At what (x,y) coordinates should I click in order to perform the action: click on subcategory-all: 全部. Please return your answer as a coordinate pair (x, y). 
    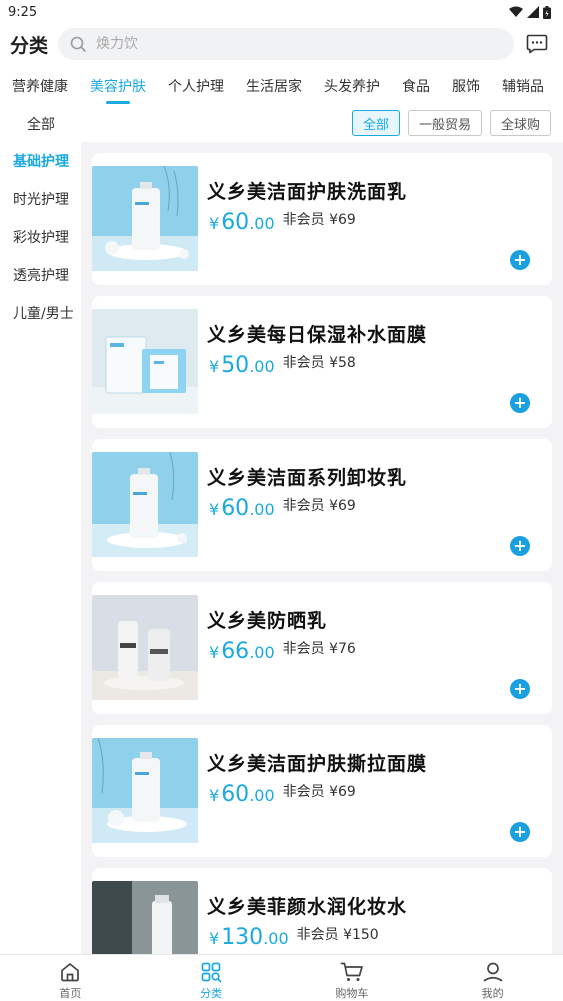
    Looking at the image, I should click on (41, 124).